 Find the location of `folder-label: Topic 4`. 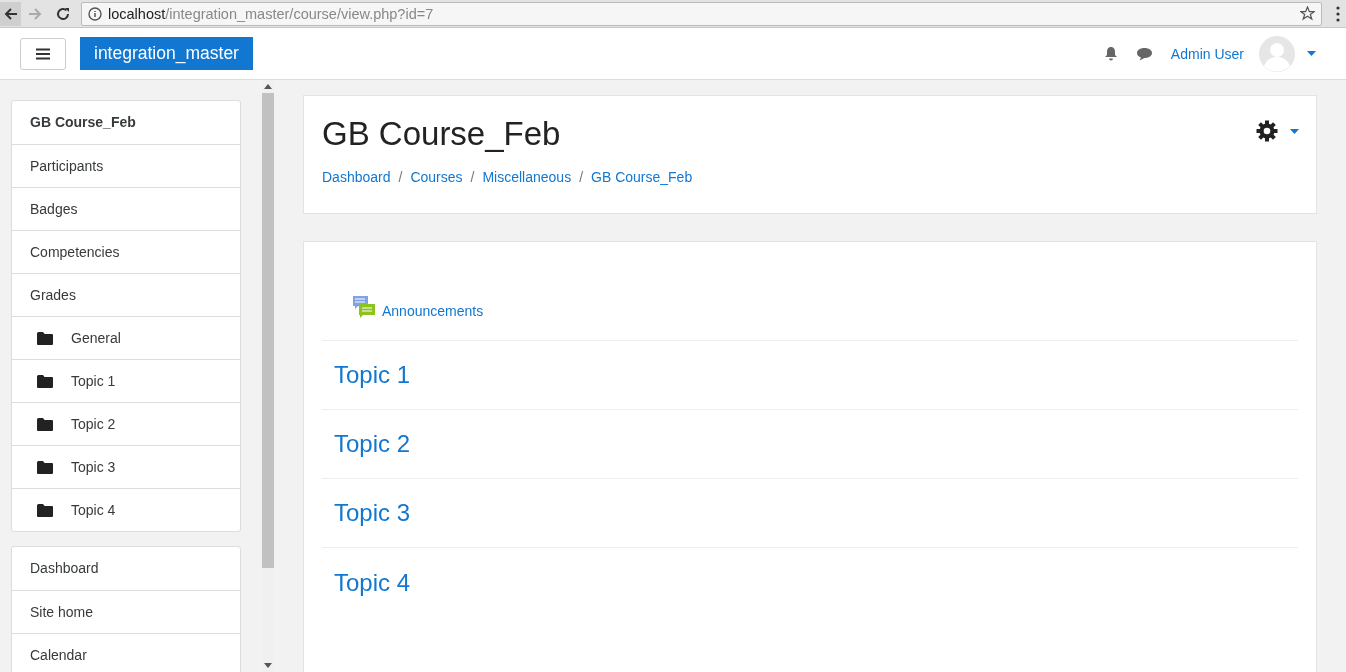

folder-label: Topic 4 is located at coordinates (93, 510).